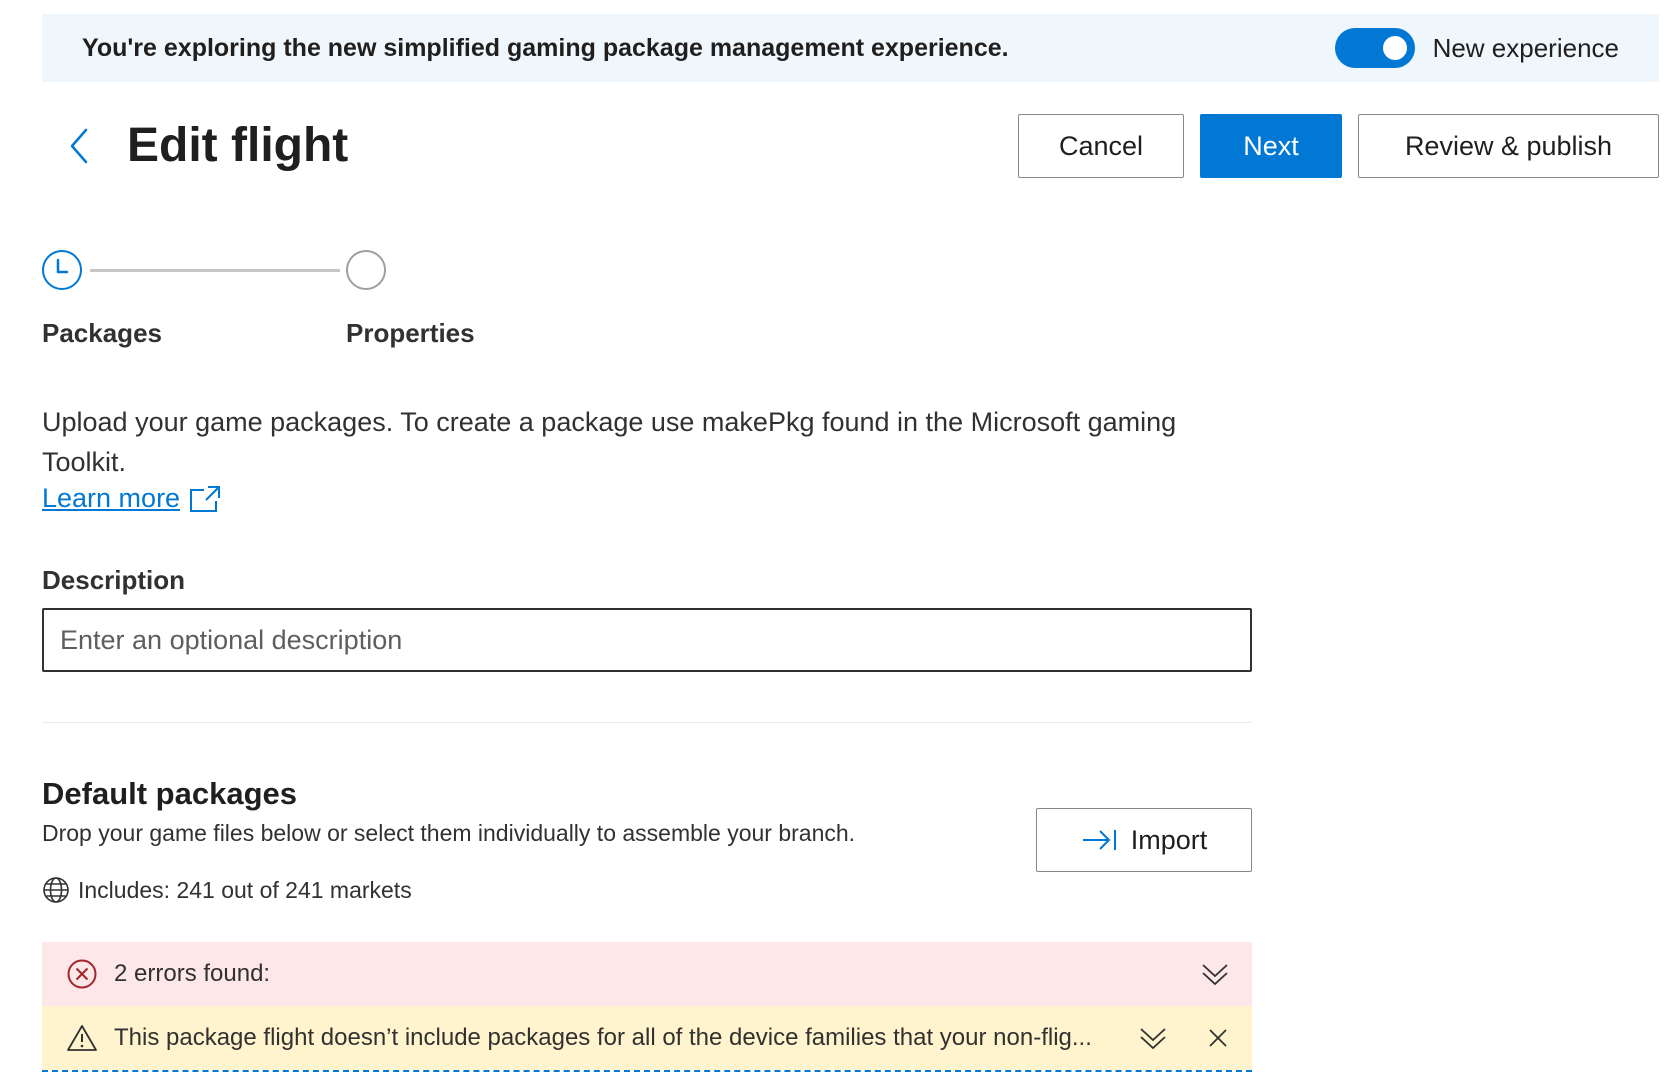  I want to click on default-packages-title: Default packages, so click(169, 793).